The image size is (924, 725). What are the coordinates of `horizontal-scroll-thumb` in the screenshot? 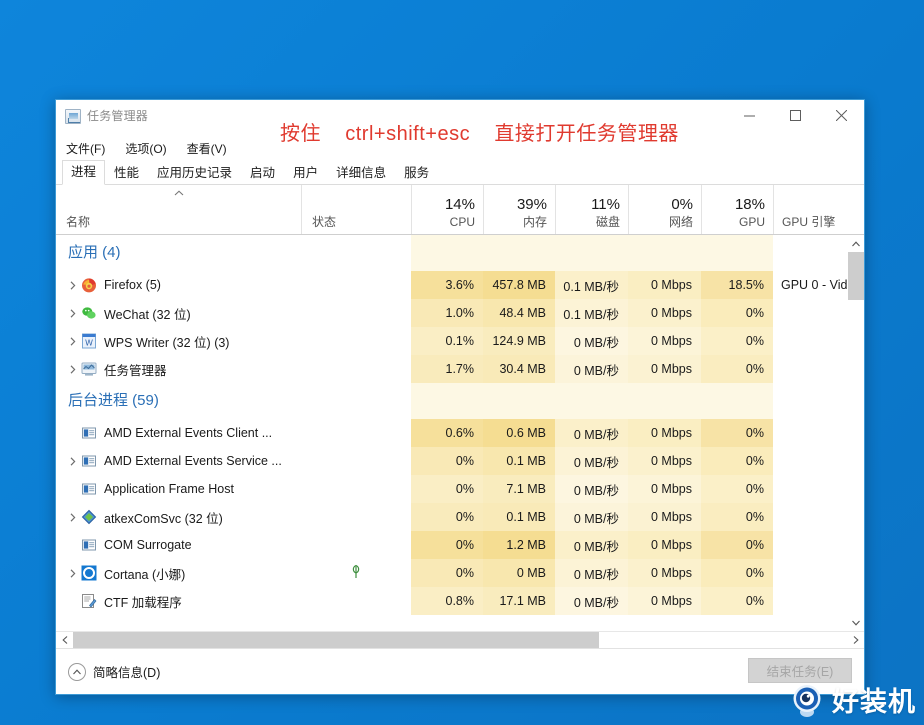 It's located at (336, 640).